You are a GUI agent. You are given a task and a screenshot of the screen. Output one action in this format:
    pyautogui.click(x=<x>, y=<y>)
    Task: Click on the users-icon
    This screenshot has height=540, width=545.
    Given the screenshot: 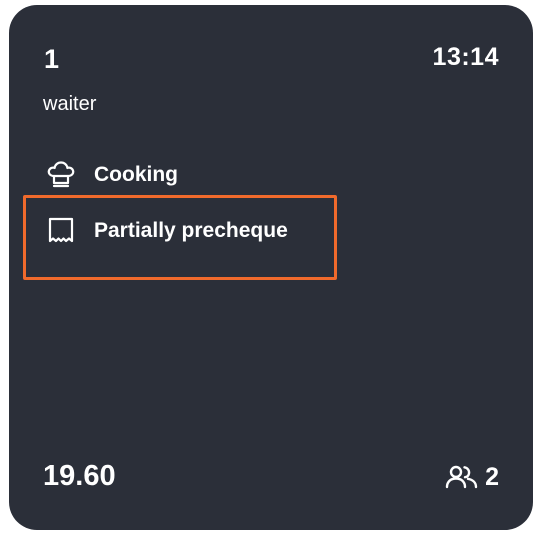 What is the action you would take?
    pyautogui.click(x=462, y=477)
    